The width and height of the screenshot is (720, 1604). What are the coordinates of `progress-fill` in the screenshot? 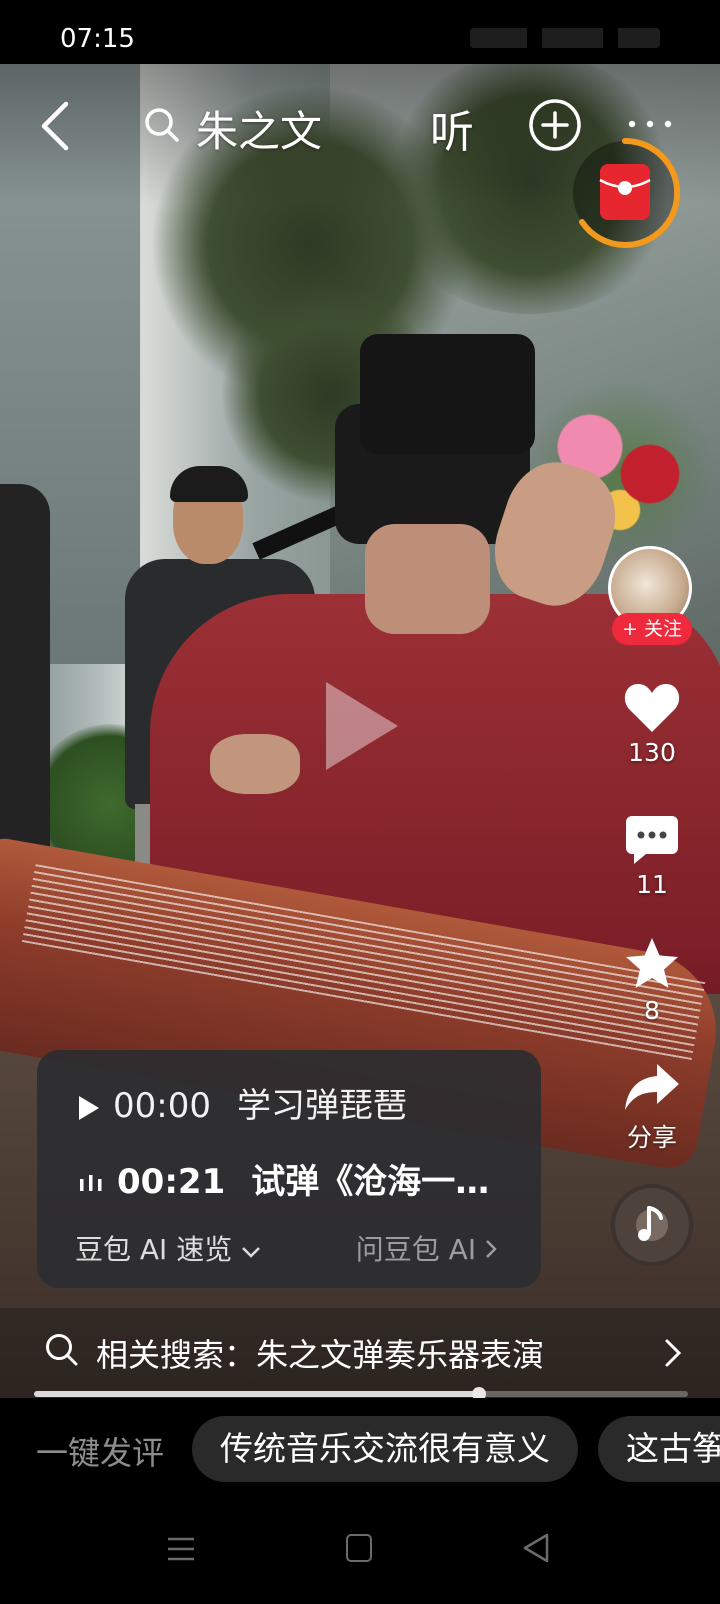 It's located at (256, 1394).